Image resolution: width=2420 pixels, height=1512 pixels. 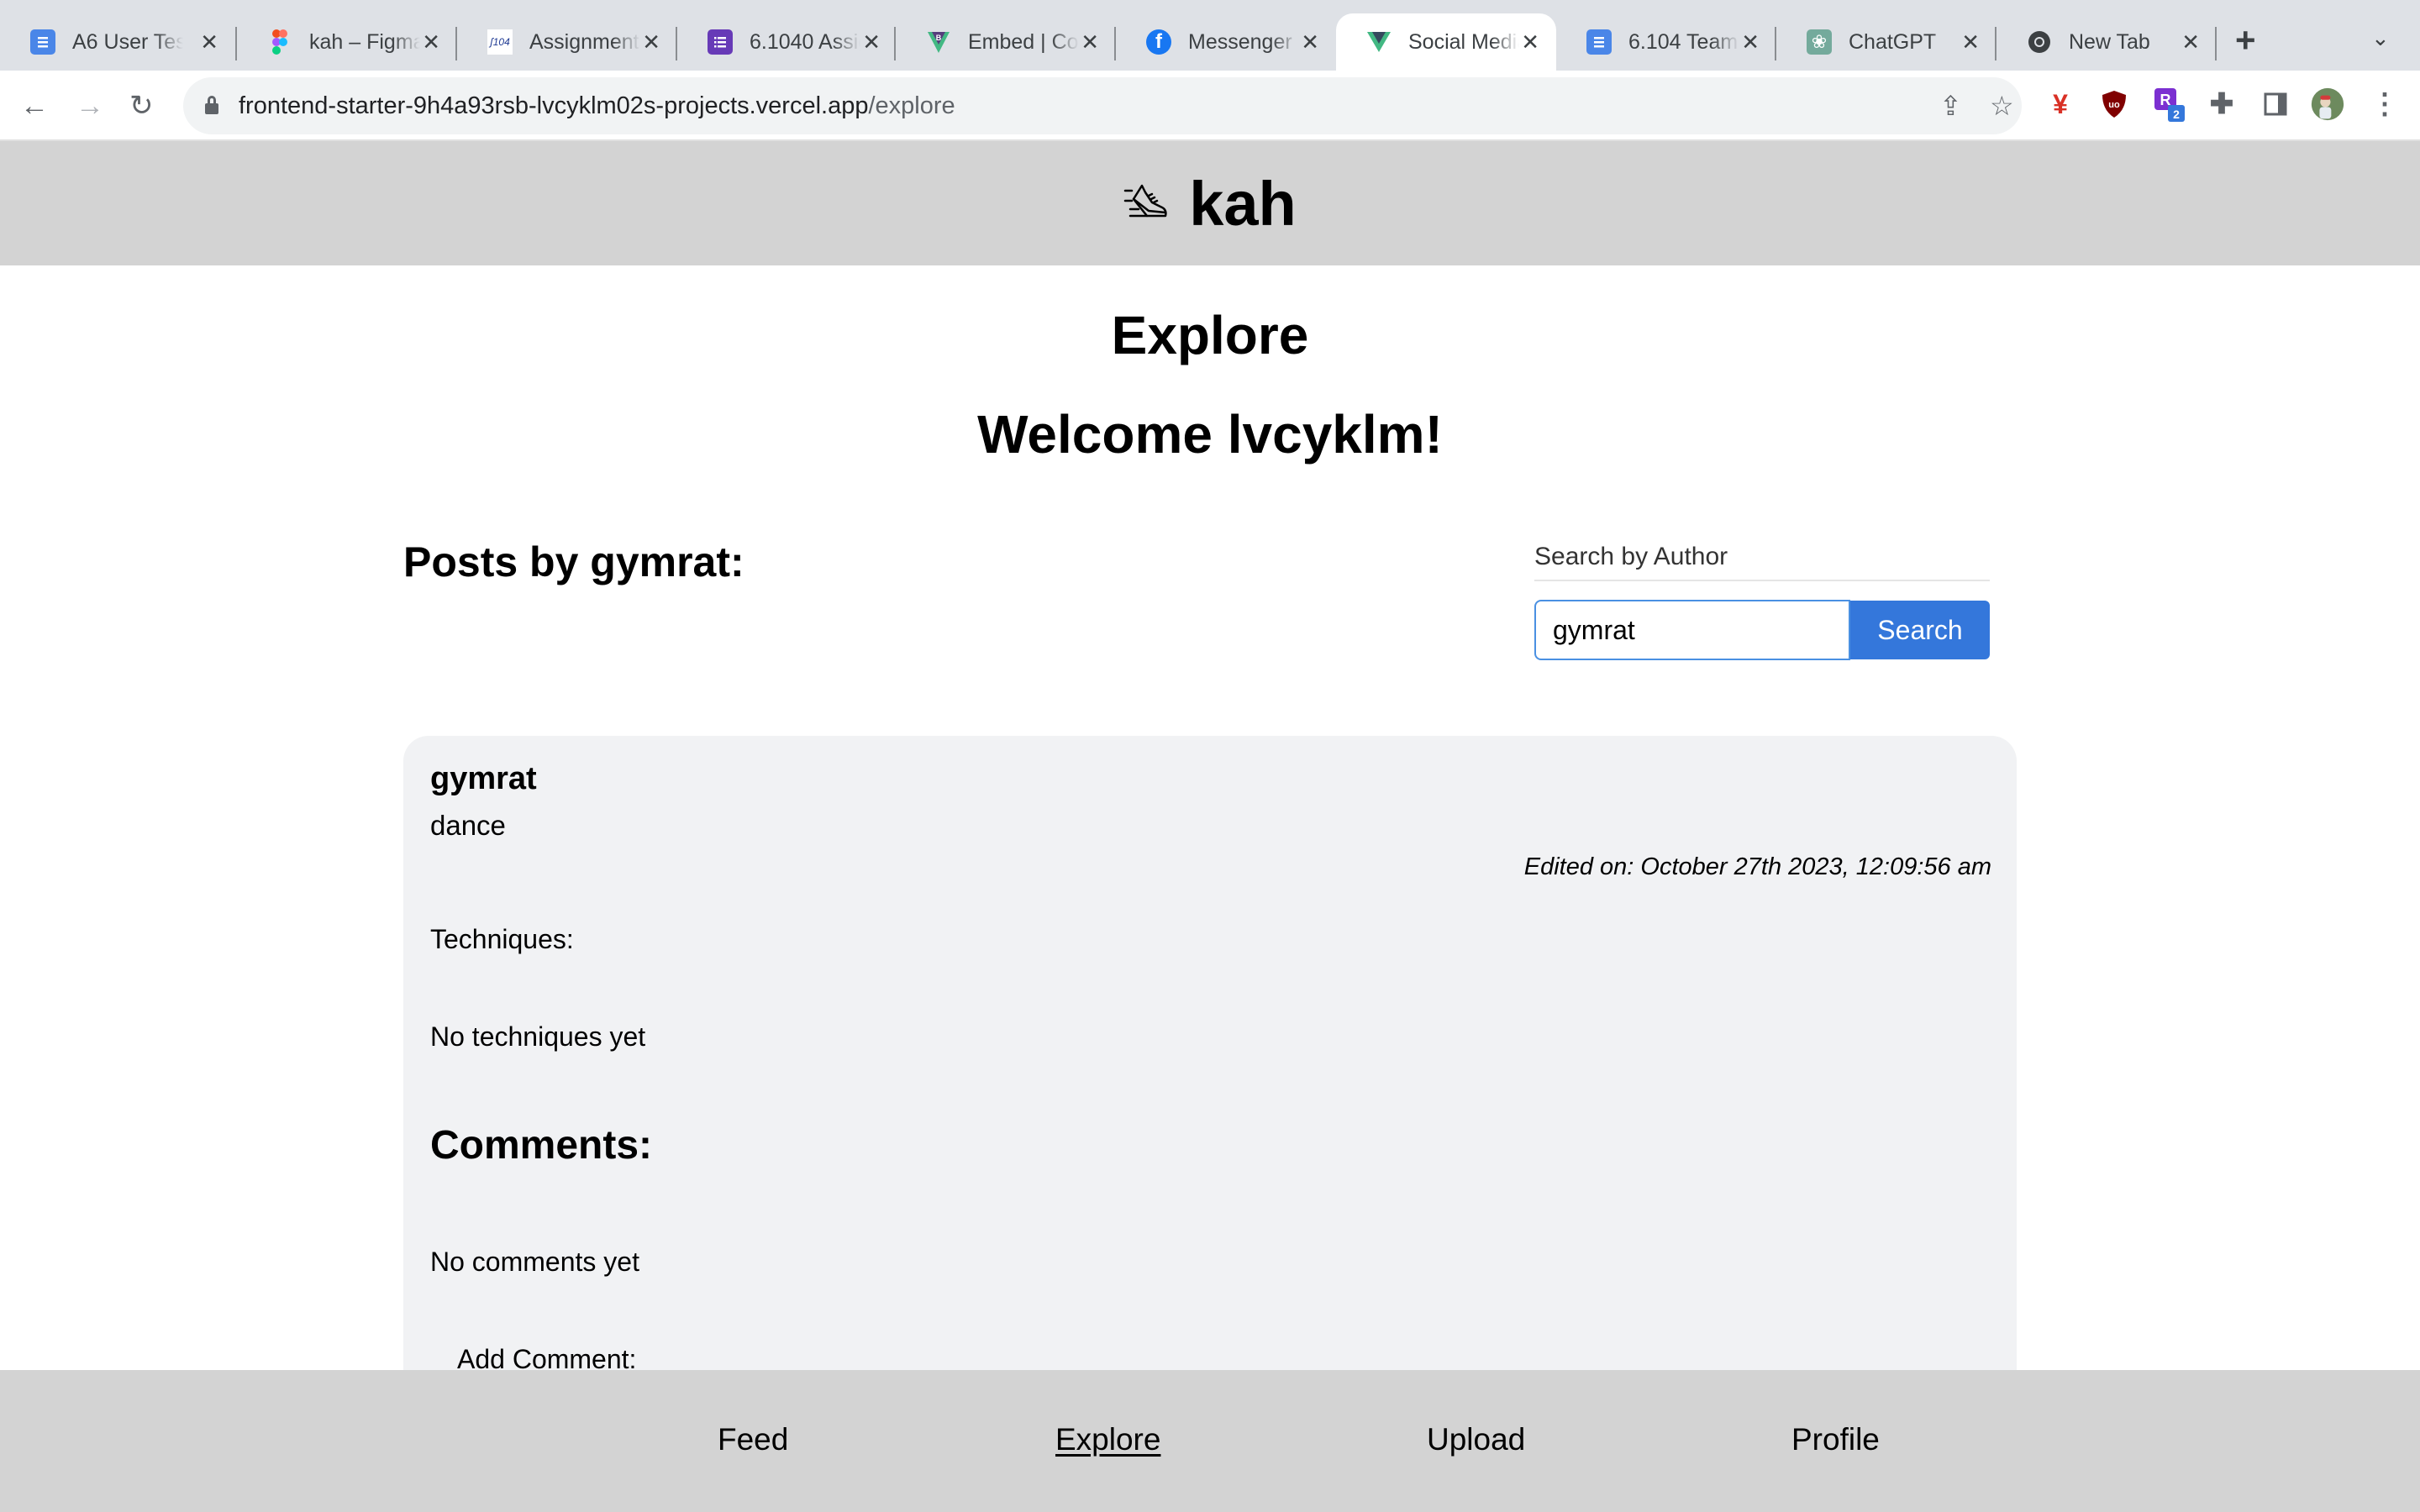 What do you see at coordinates (1210, 434) in the screenshot?
I see `welcome-heading: Welcome lvcyklm!` at bounding box center [1210, 434].